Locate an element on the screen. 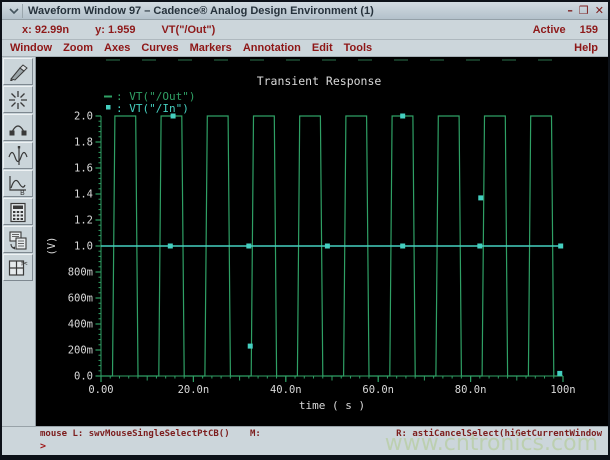 The height and width of the screenshot is (460, 610). y-tick-label: 1.0 is located at coordinates (83, 247).